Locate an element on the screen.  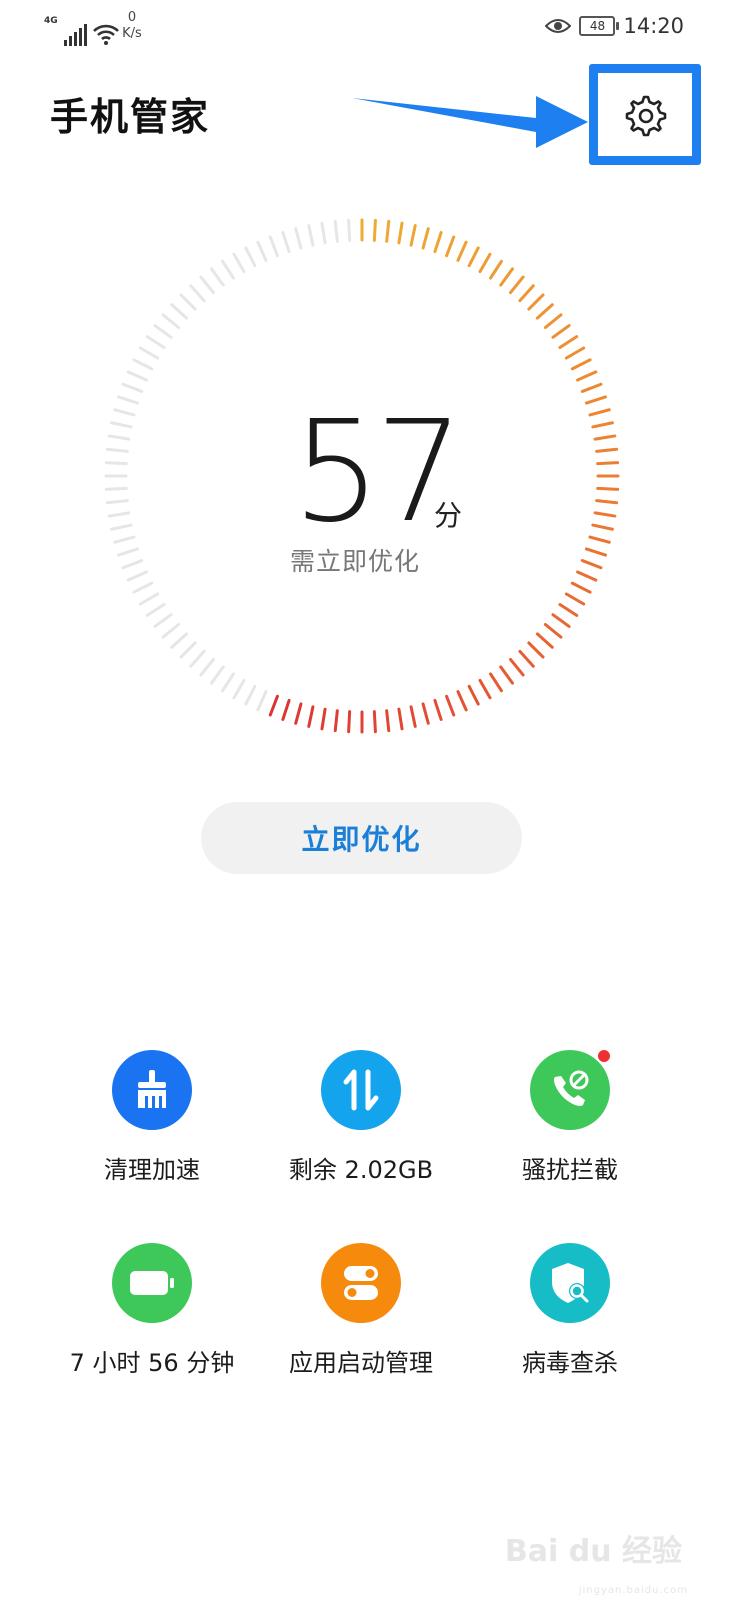
settings-button is located at coordinates (645, 114).